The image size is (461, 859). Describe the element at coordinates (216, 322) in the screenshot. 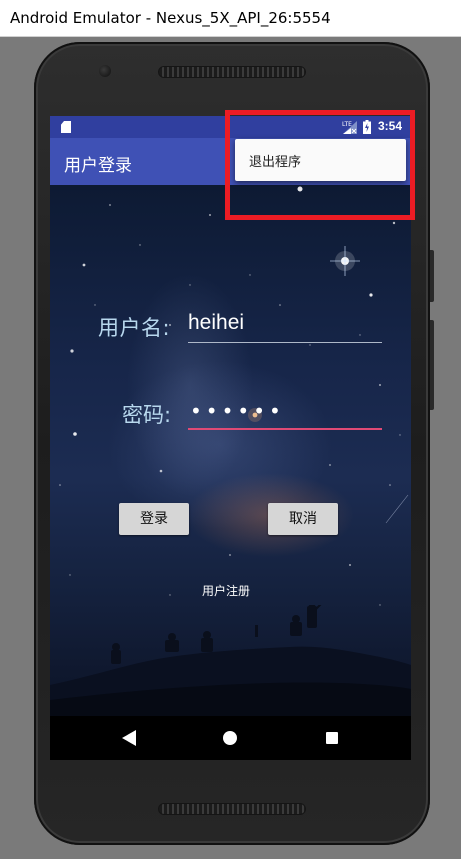

I see `username-value: heihei` at that location.